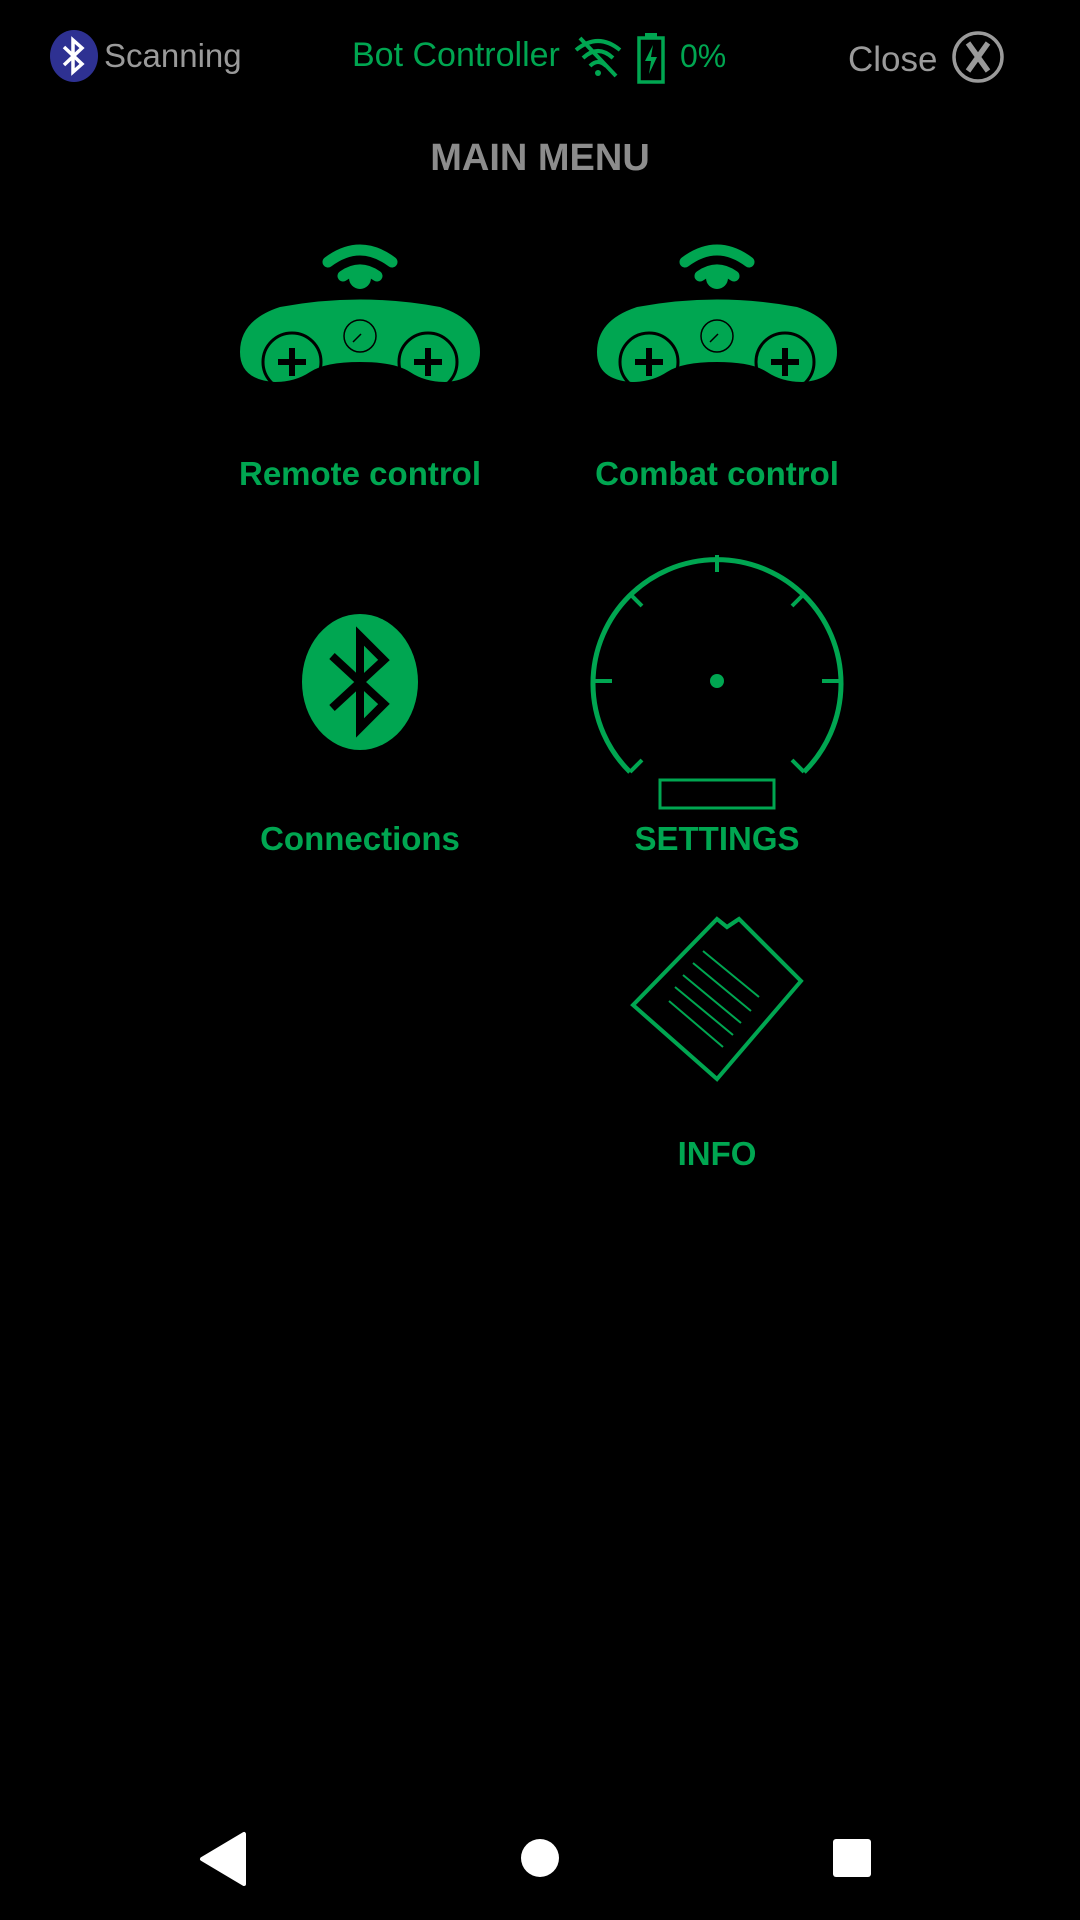 This screenshot has width=1080, height=1920. I want to click on wifi-off-icon, so click(598, 59).